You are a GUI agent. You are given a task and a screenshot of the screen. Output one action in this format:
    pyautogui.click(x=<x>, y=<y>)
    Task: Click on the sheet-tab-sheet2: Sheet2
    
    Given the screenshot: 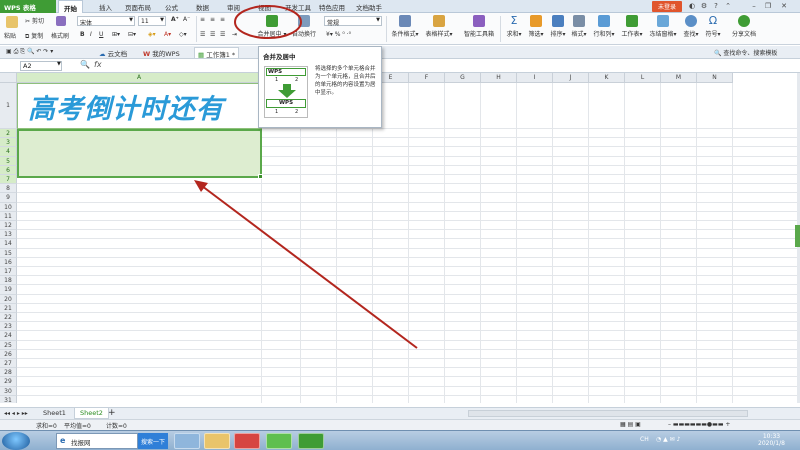 What is the action you would take?
    pyautogui.click(x=91, y=413)
    